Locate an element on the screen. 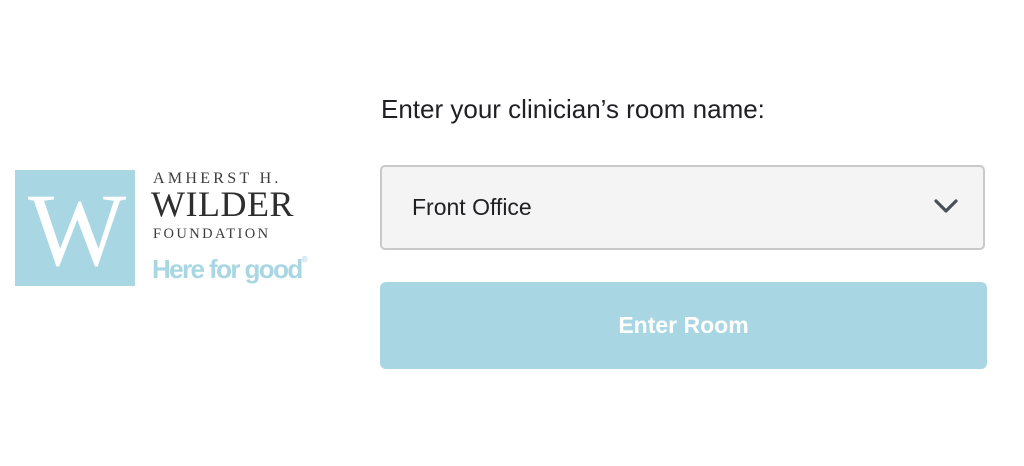  logo-w-mark: W is located at coordinates (75, 228).